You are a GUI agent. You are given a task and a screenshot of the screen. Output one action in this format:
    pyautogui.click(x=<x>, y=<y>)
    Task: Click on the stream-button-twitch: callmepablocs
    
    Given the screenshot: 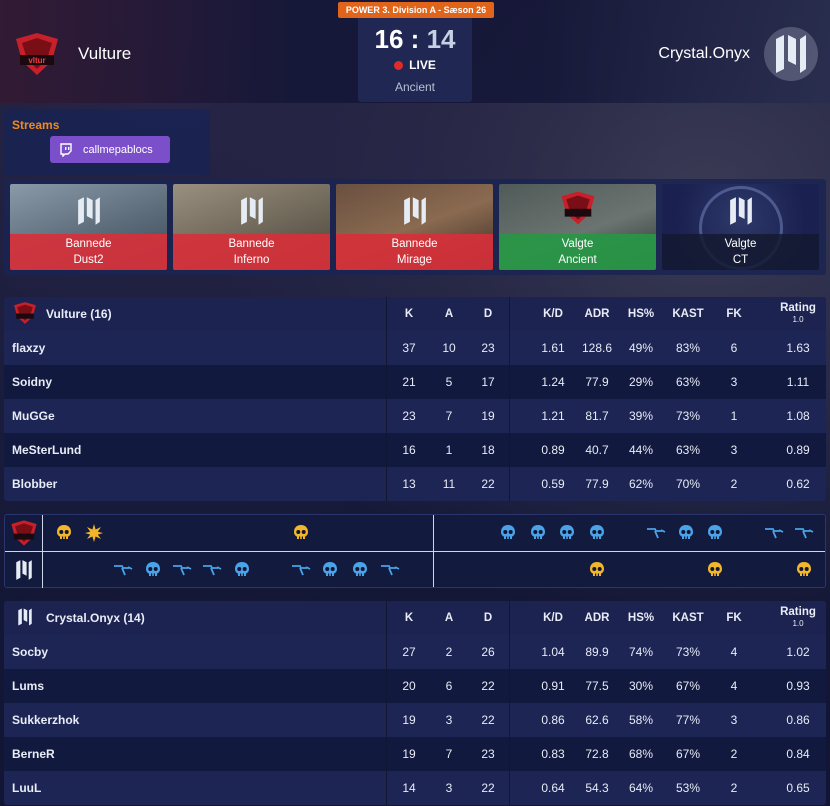 What is the action you would take?
    pyautogui.click(x=110, y=149)
    